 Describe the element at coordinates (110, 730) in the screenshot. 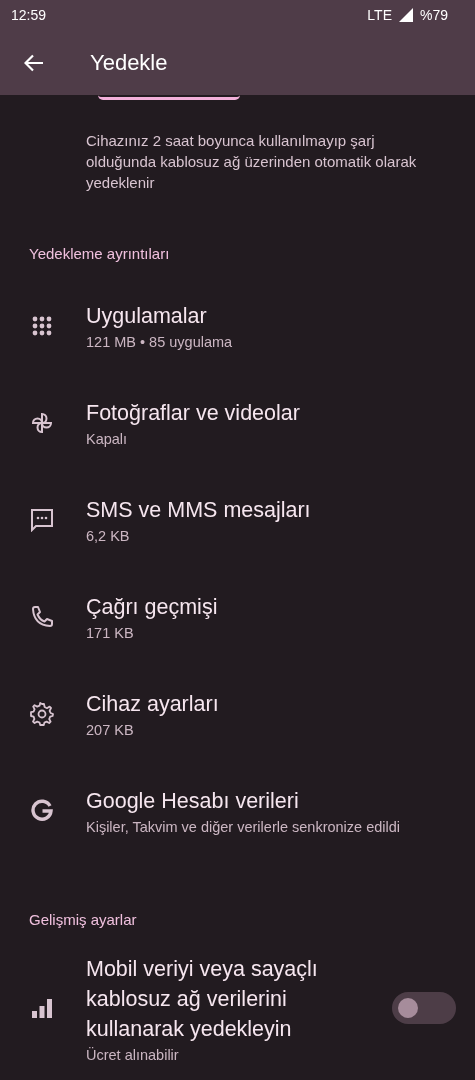

I see `setting-summary: 207 KB` at that location.